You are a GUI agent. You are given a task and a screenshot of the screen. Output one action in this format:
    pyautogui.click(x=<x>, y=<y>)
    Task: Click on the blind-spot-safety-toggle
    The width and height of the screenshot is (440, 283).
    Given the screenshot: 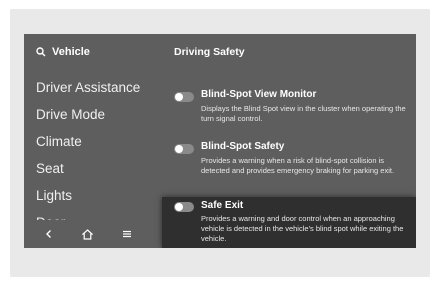 What is the action you would take?
    pyautogui.click(x=184, y=149)
    